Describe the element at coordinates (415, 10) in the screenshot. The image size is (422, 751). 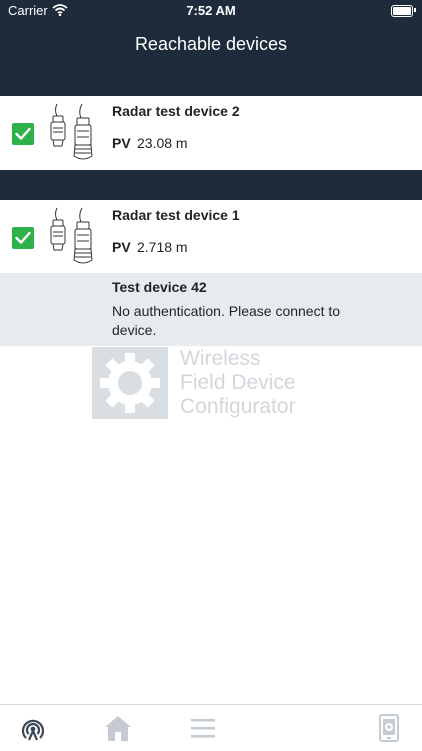
I see `battery-tip` at that location.